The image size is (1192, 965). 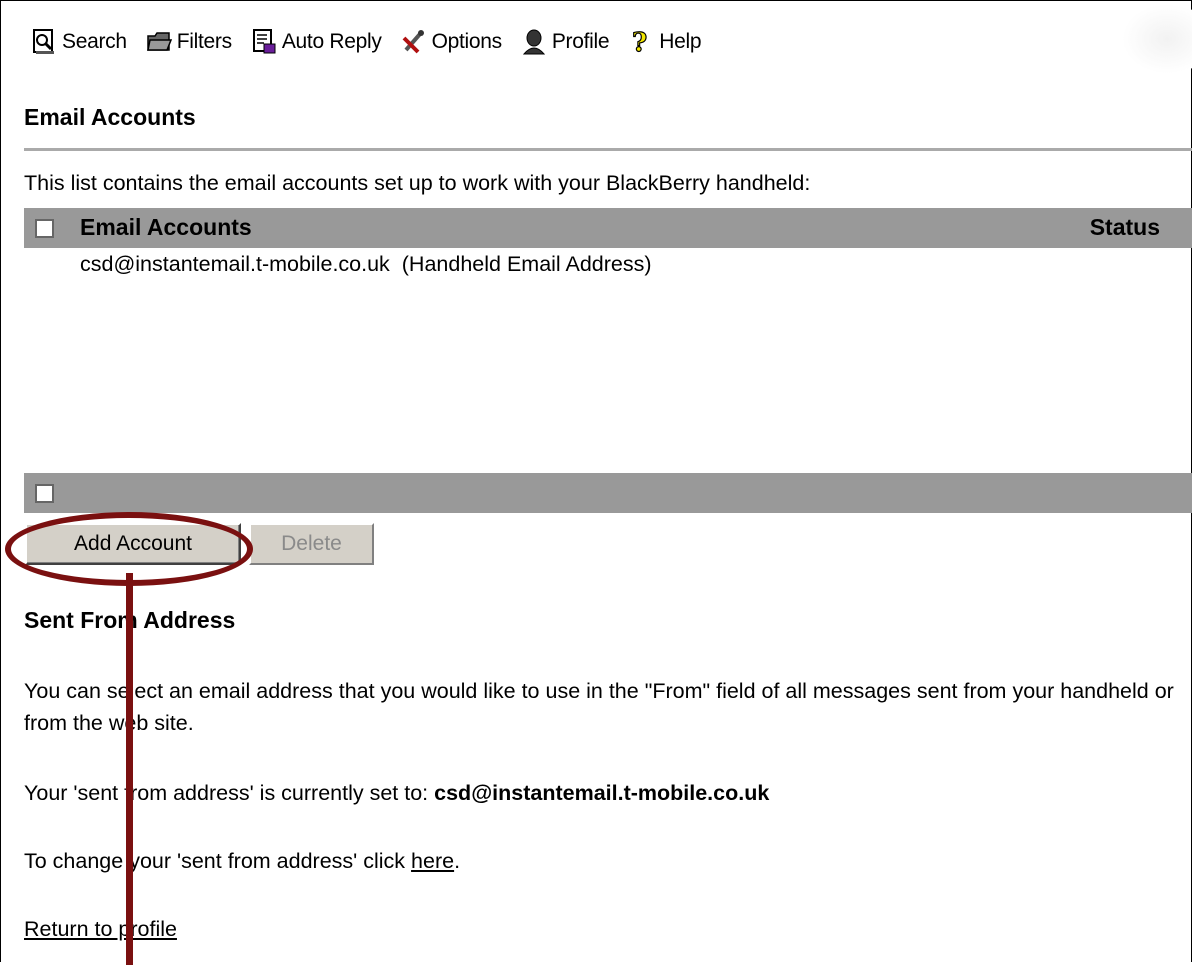 I want to click on toolbar-auto-reply: Auto Reply, so click(x=316, y=42).